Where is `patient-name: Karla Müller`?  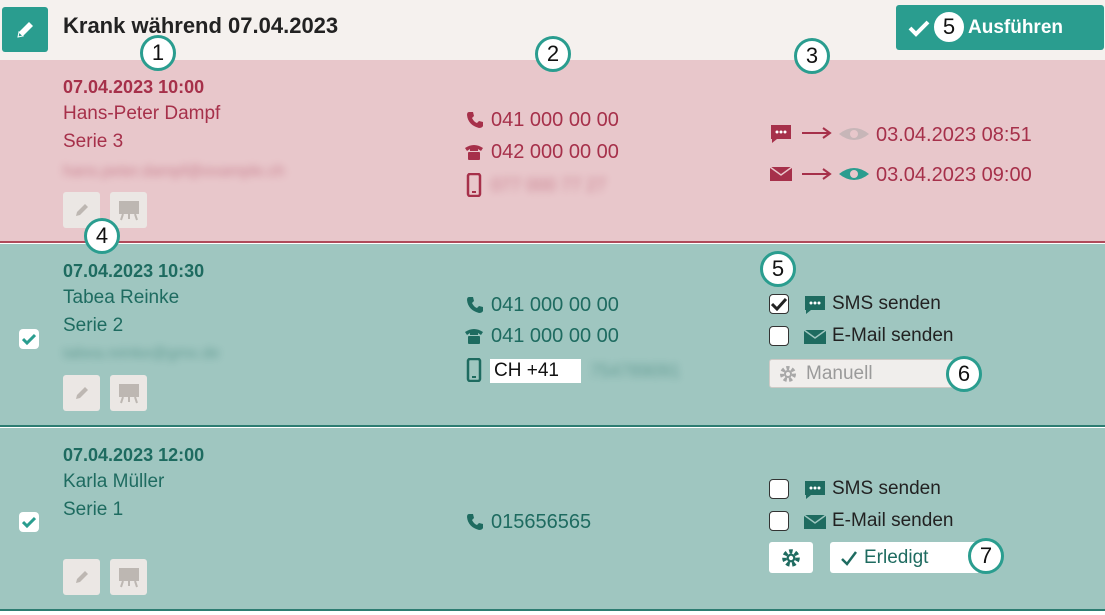 patient-name: Karla Müller is located at coordinates (114, 481).